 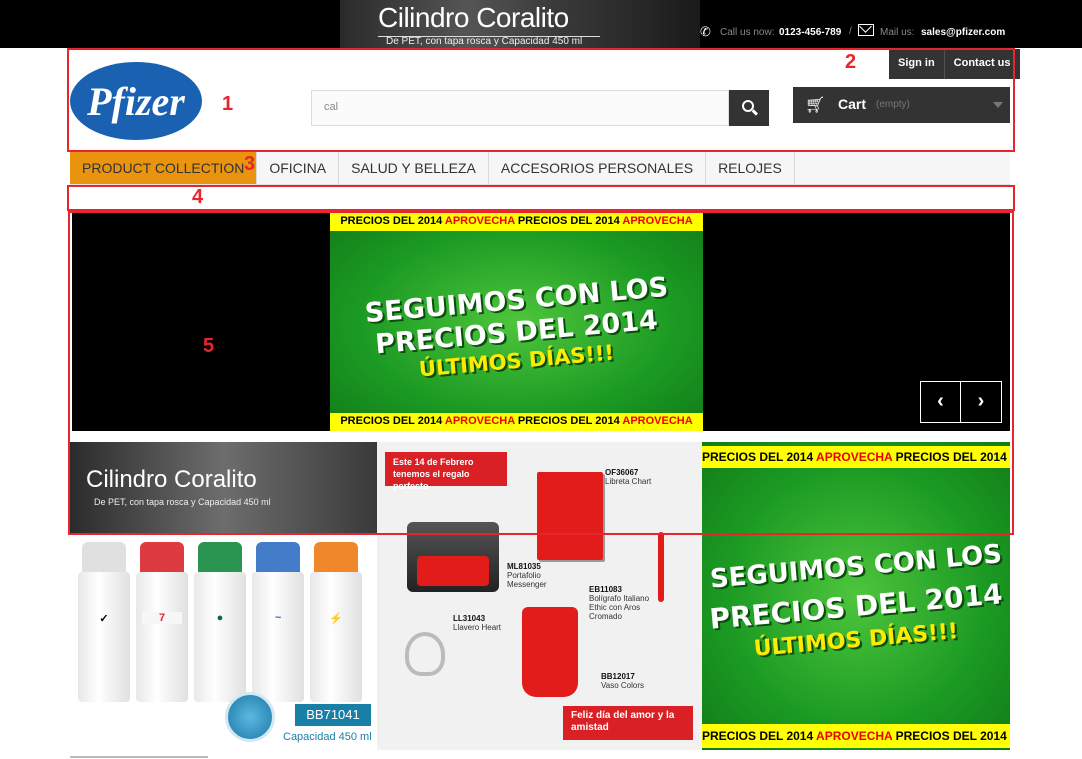 I want to click on bottle-blue: ~, so click(x=278, y=622).